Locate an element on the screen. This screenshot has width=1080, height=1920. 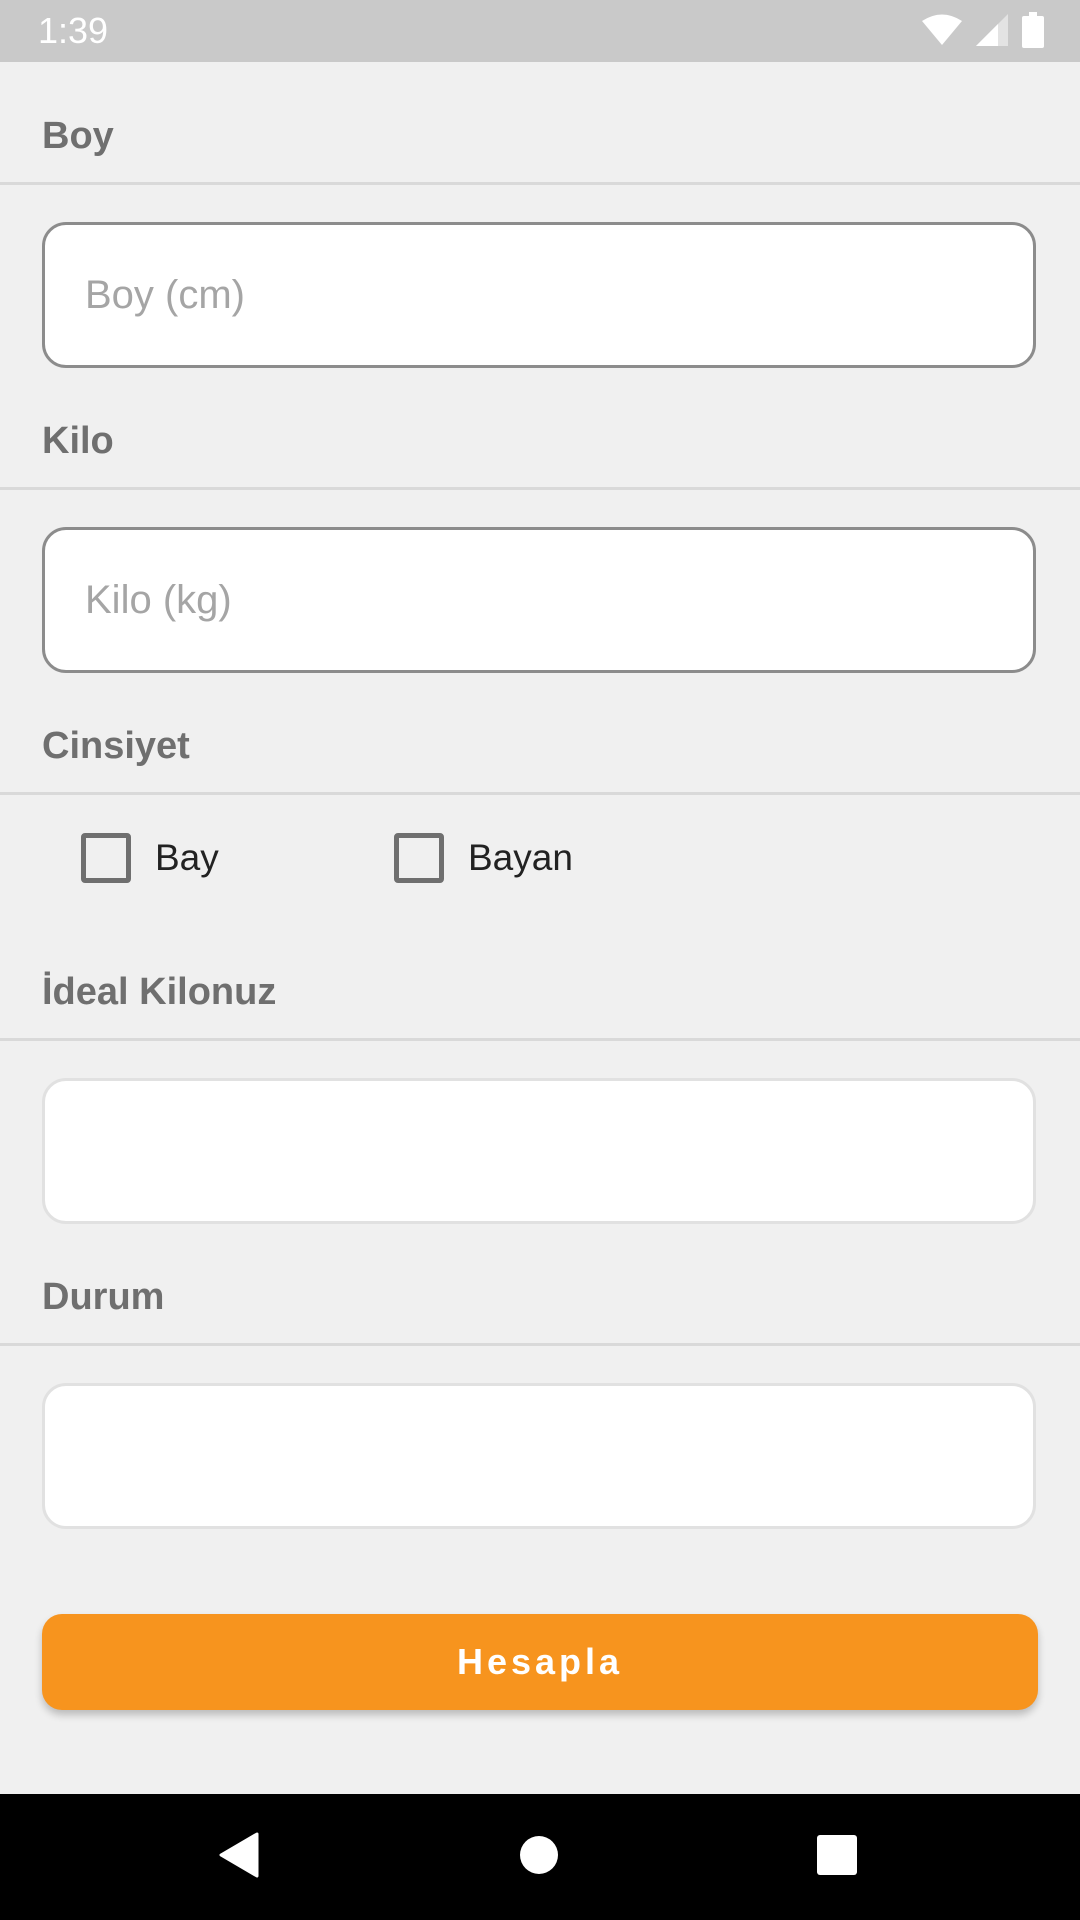
back-button is located at coordinates (239, 1857).